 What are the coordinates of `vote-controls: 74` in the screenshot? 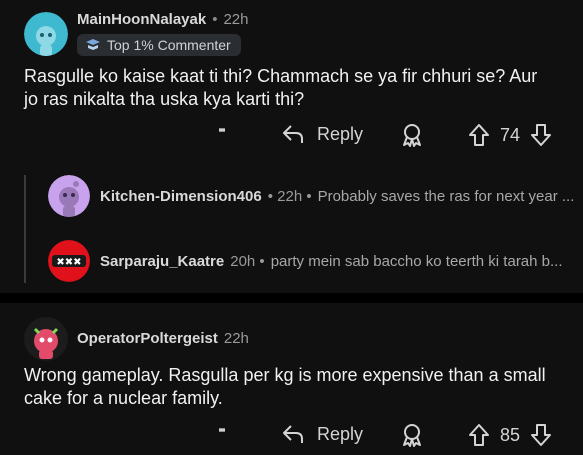 It's located at (510, 135).